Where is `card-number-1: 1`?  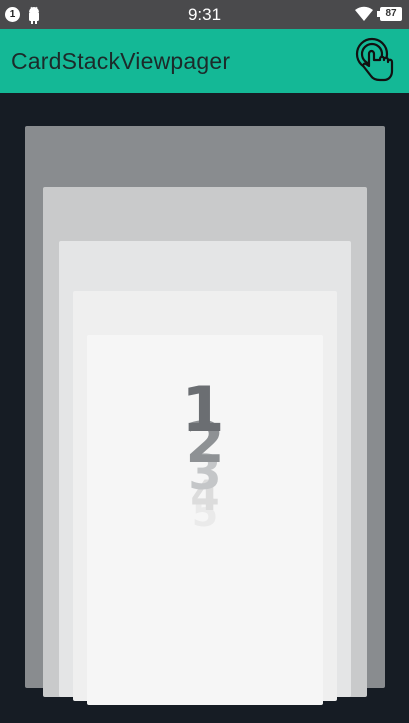 card-number-1: 1 is located at coordinates (203, 409).